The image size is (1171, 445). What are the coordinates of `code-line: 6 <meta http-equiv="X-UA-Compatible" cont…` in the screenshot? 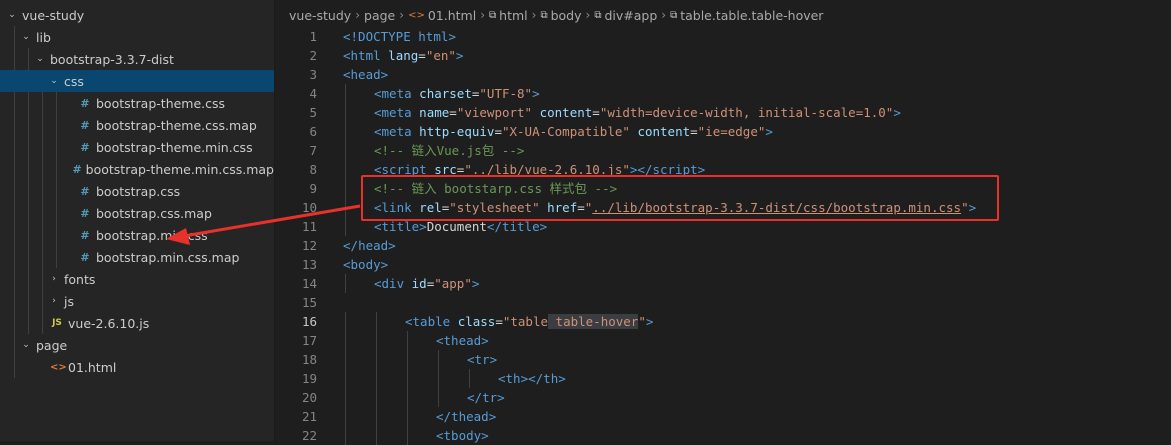 It's located at (723, 131).